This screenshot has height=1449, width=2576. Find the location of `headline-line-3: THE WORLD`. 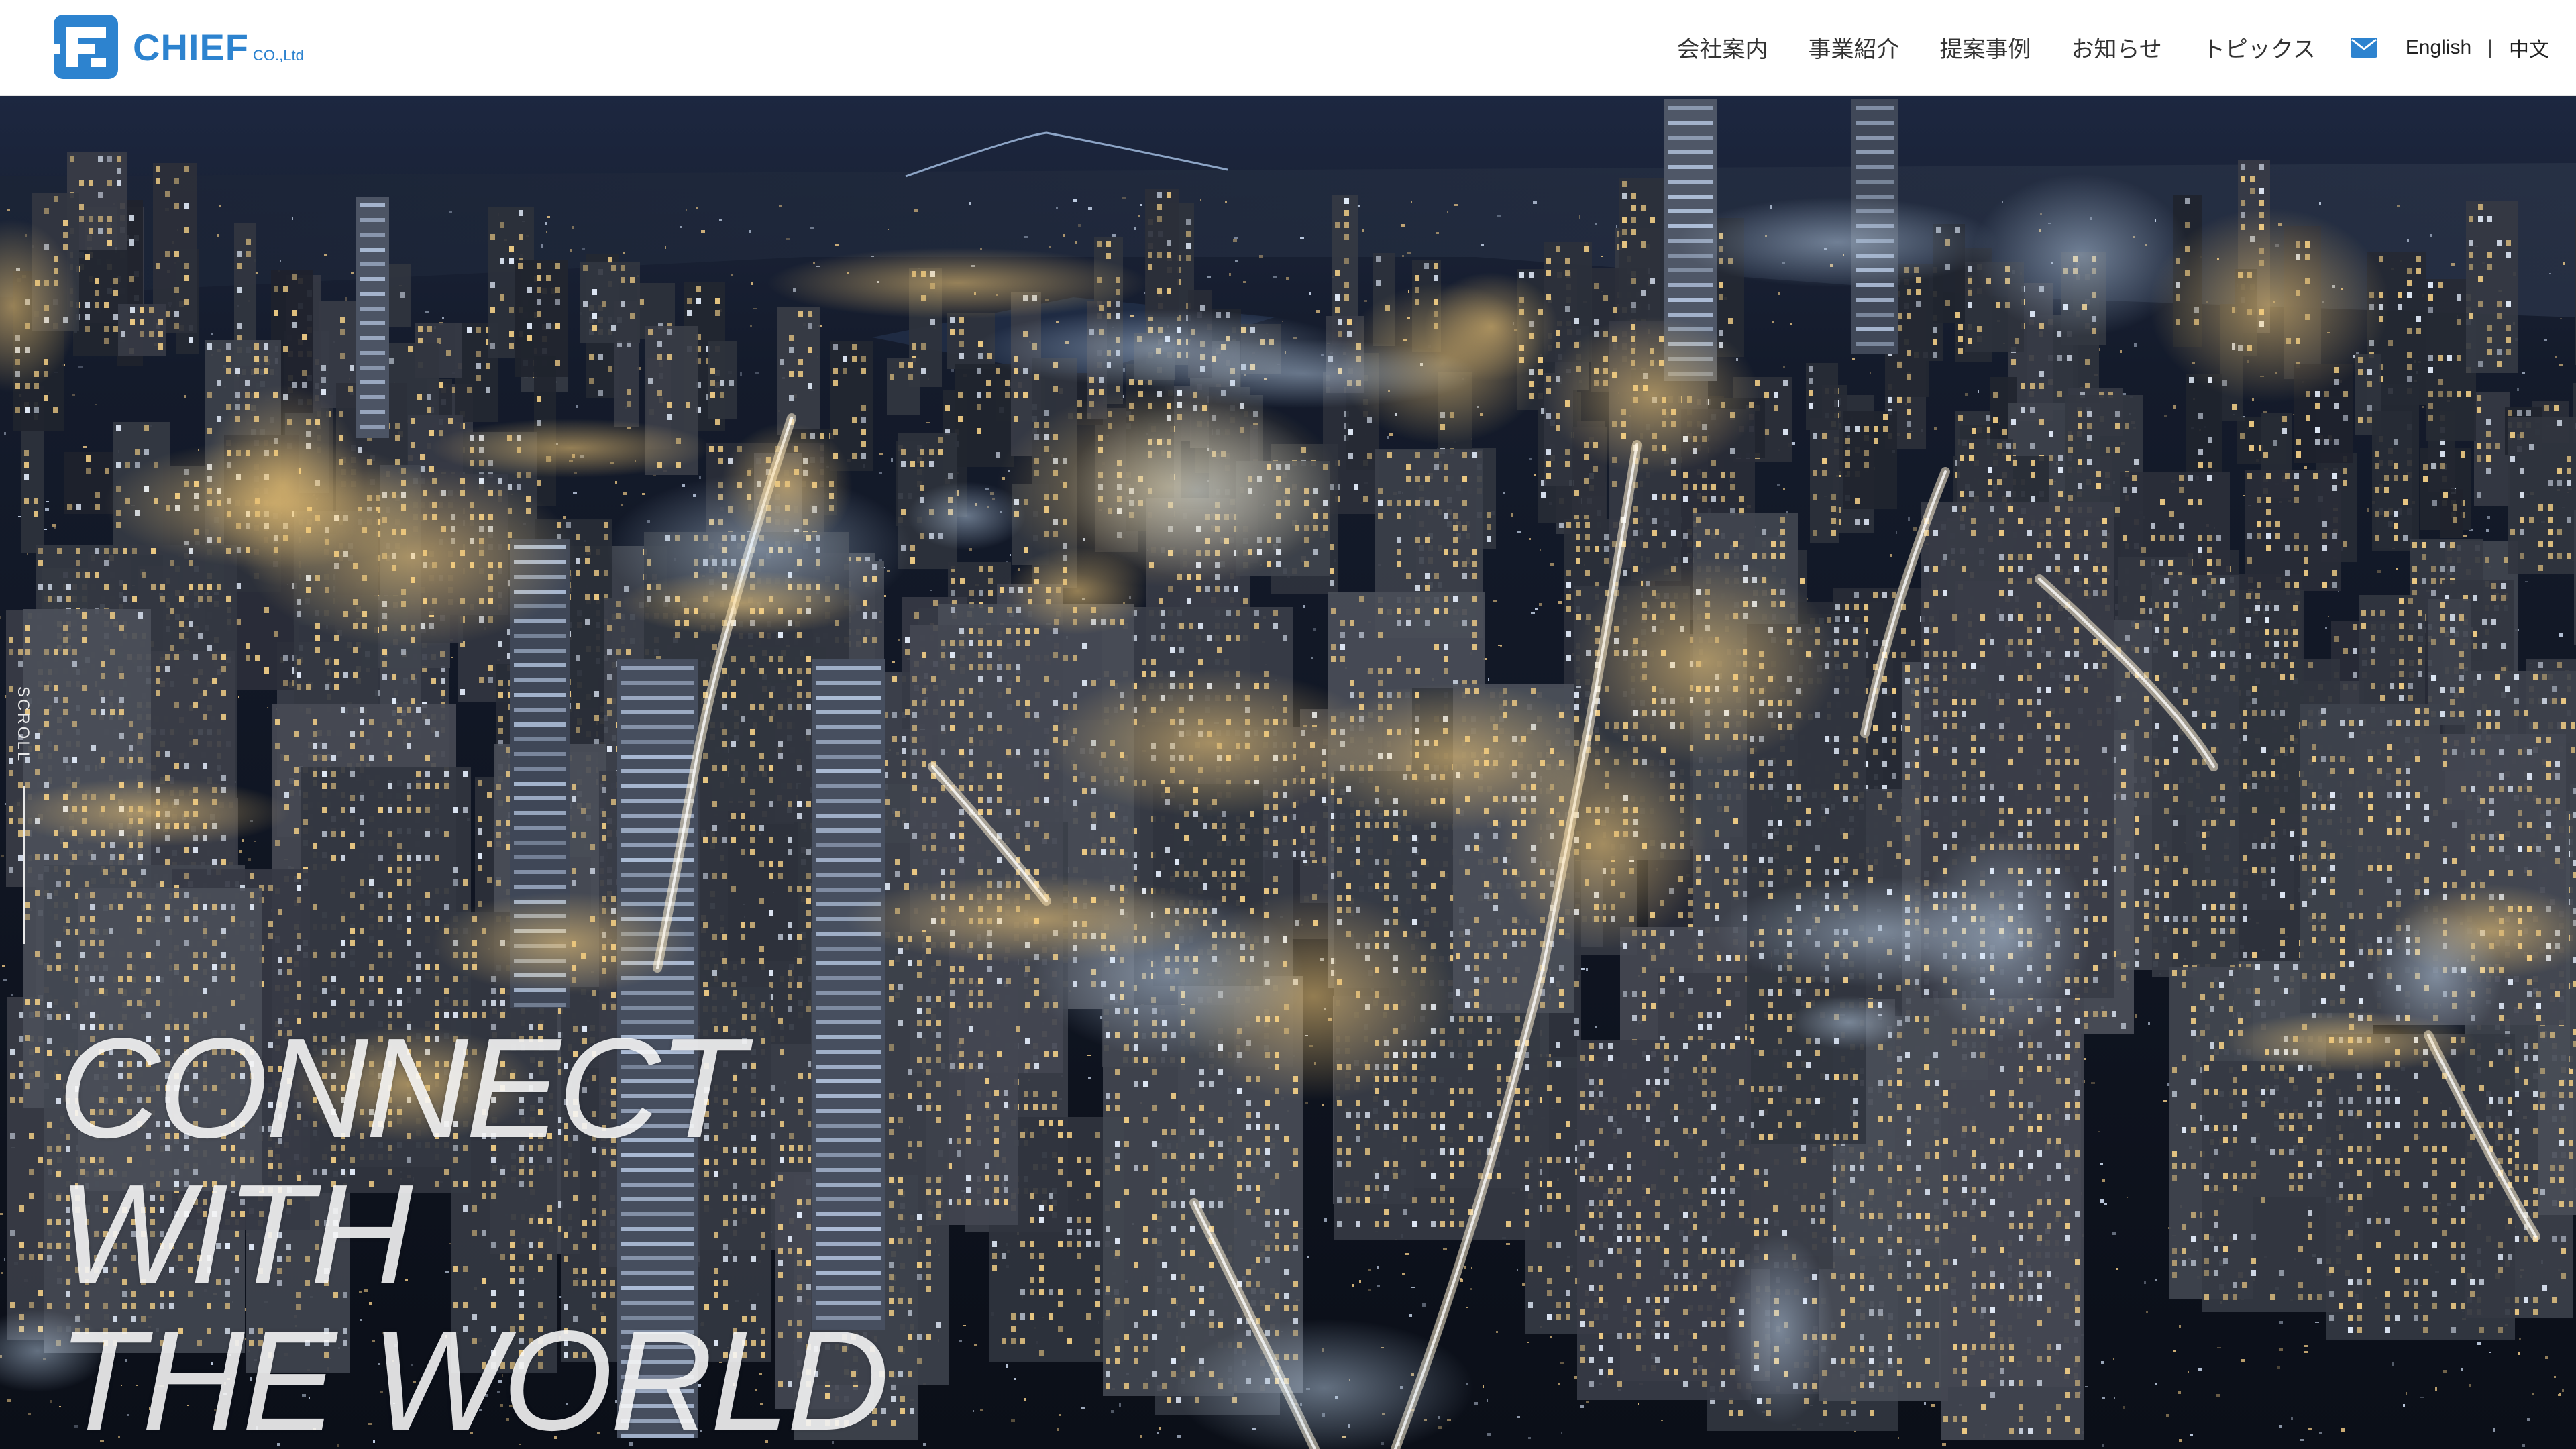

headline-line-3: THE WORLD is located at coordinates (474, 1378).